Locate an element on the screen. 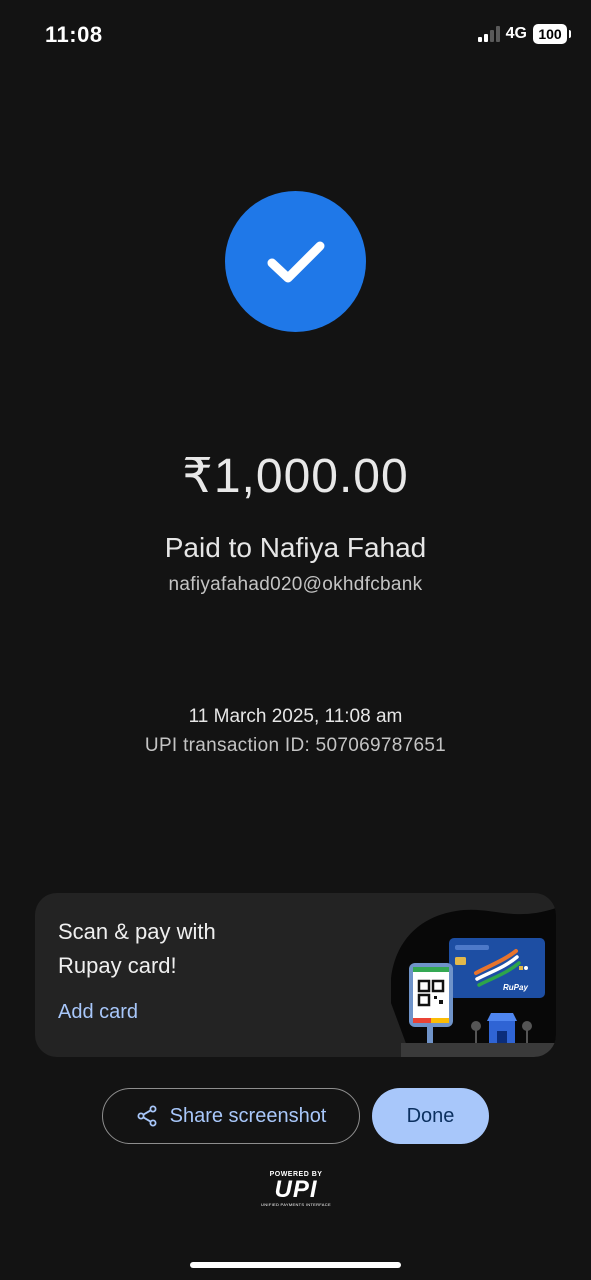 This screenshot has height=1280, width=591. add-card-link: Add card is located at coordinates (98, 1012).